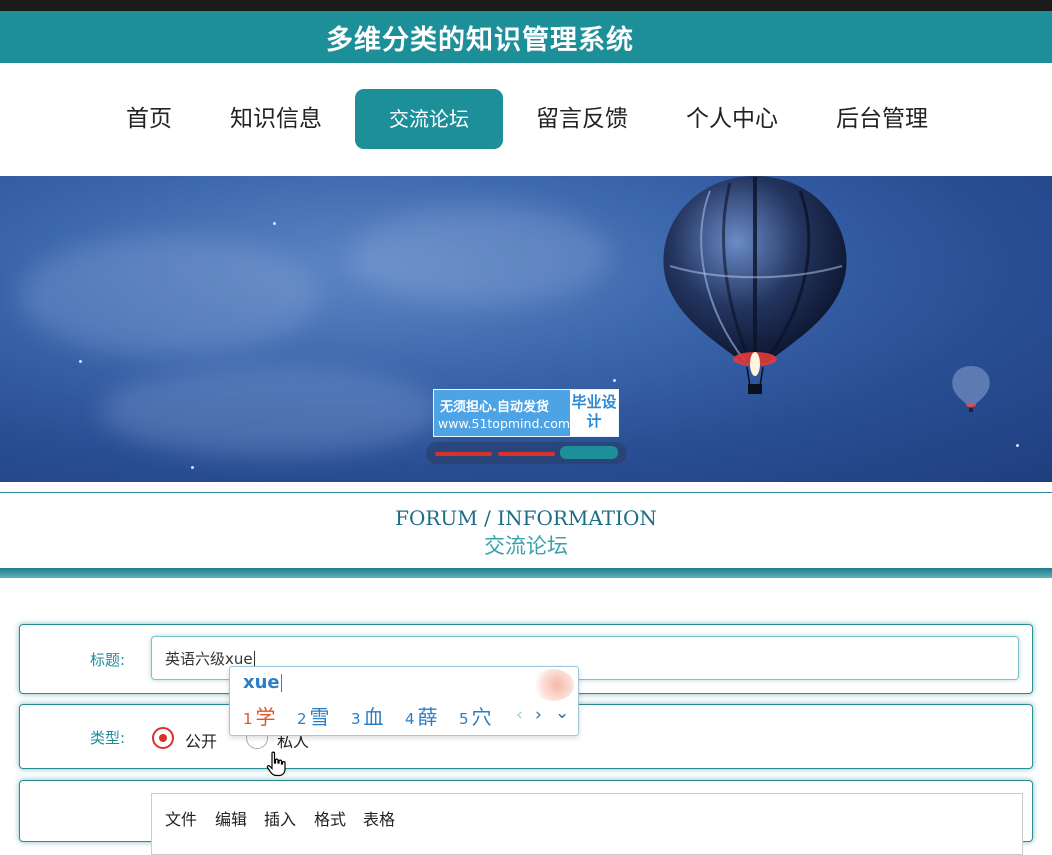 This screenshot has height=855, width=1052. What do you see at coordinates (330, 818) in the screenshot?
I see `editor-menu-format: 格式` at bounding box center [330, 818].